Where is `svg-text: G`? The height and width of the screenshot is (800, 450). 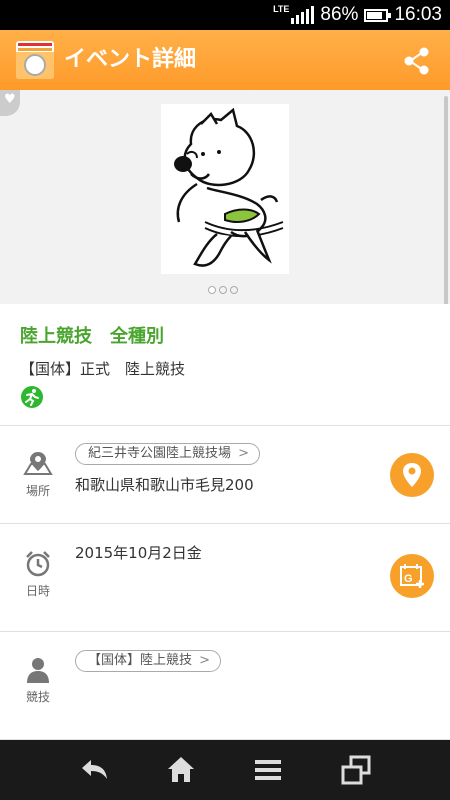 svg-text: G is located at coordinates (408, 579).